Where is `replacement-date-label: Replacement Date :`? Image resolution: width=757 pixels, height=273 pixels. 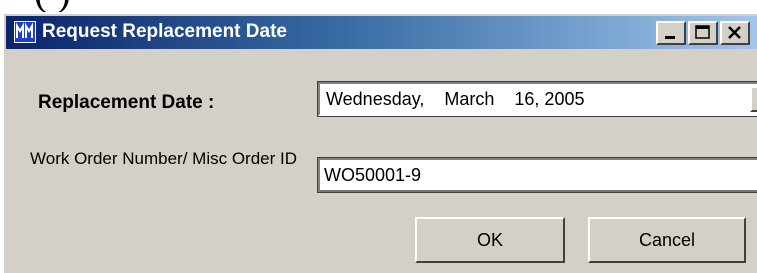 replacement-date-label: Replacement Date : is located at coordinates (126, 102).